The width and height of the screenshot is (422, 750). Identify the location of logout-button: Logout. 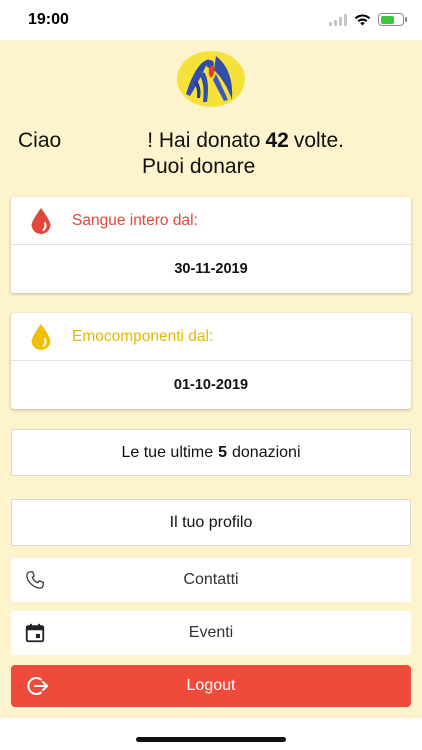
(211, 686).